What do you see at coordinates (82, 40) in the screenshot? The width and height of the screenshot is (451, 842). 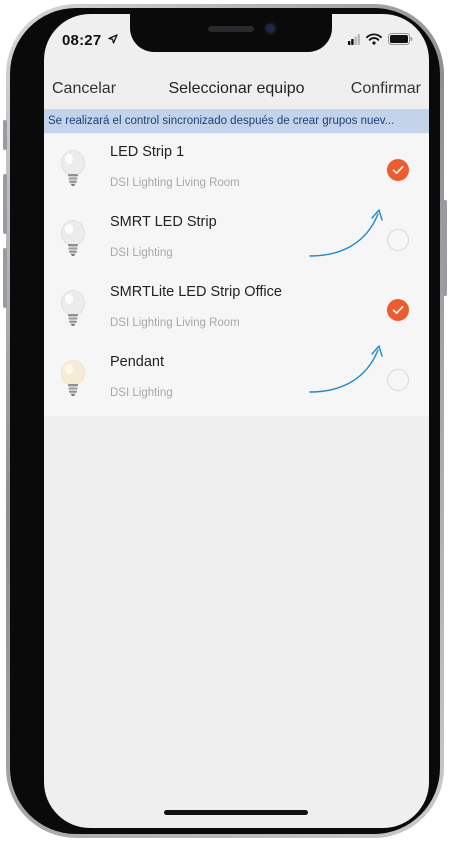 I see `status-time-text: 08:27` at bounding box center [82, 40].